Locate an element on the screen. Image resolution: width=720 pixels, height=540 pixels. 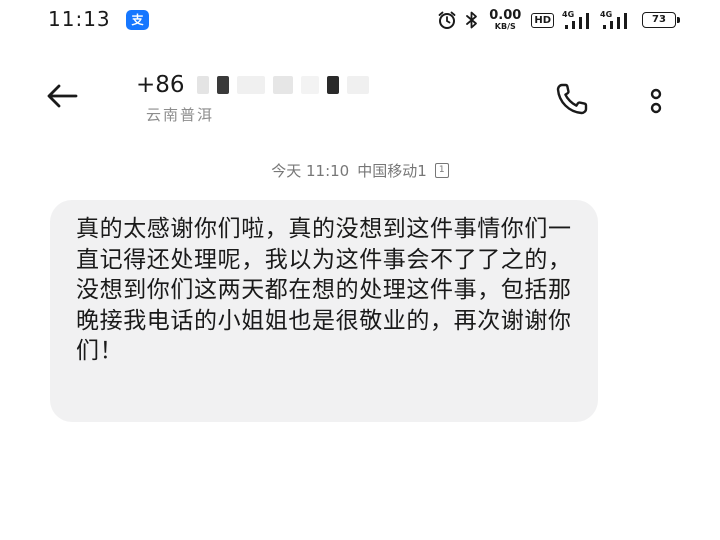
back-arrow-icon is located at coordinates (62, 96).